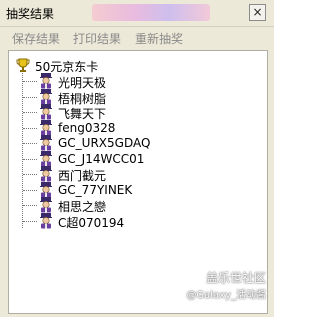  Describe the element at coordinates (95, 189) in the screenshot. I see `winner-name: GC_77YINEK` at that location.